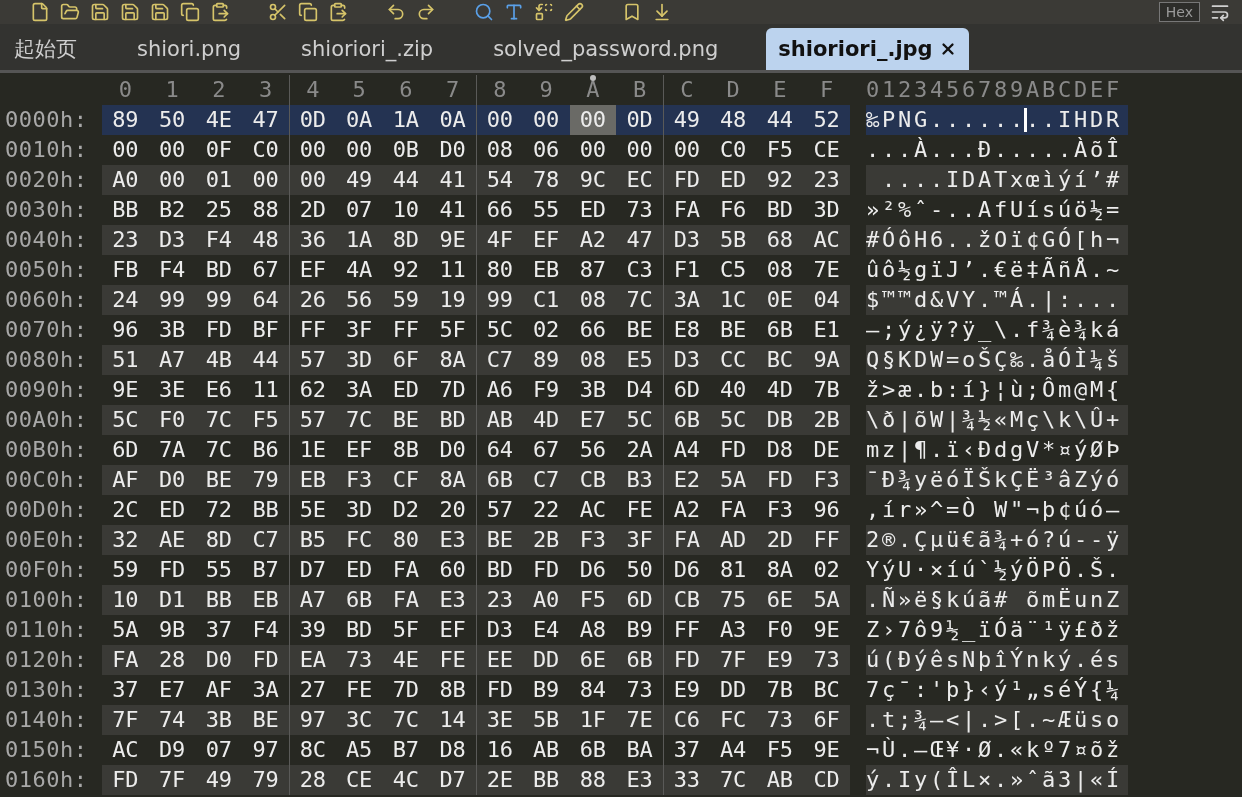 Image resolution: width=1242 pixels, height=797 pixels. What do you see at coordinates (780, 600) in the screenshot?
I see `hex-byte: 6E` at bounding box center [780, 600].